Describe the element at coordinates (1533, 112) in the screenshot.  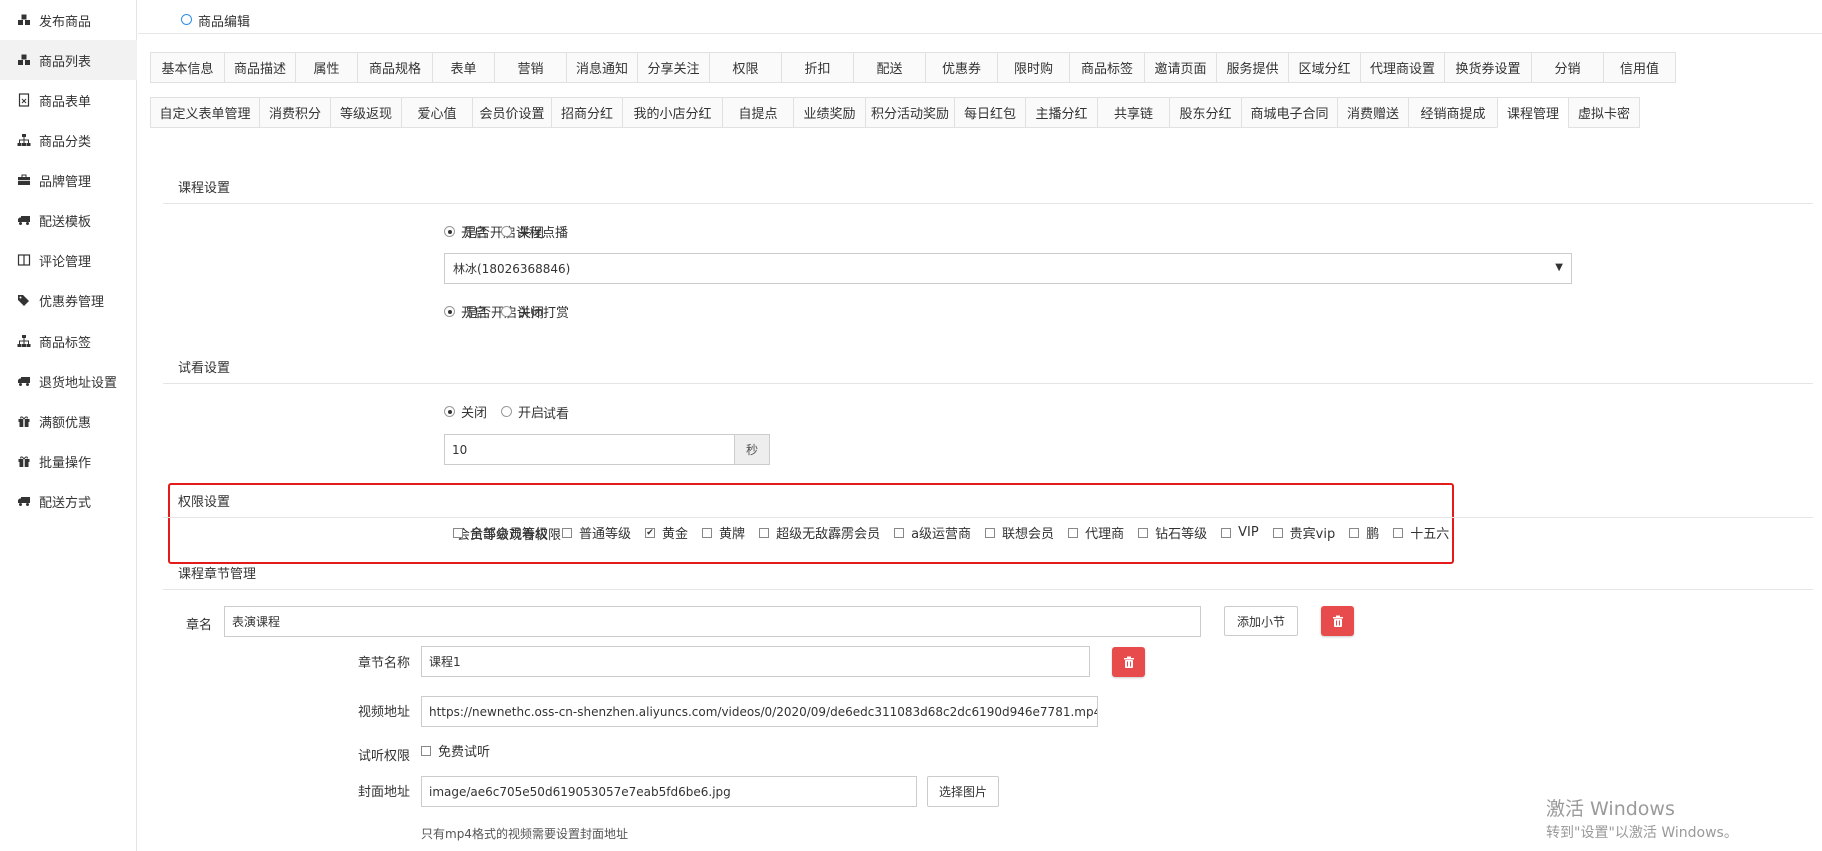
I see `tab: 课程管理` at that location.